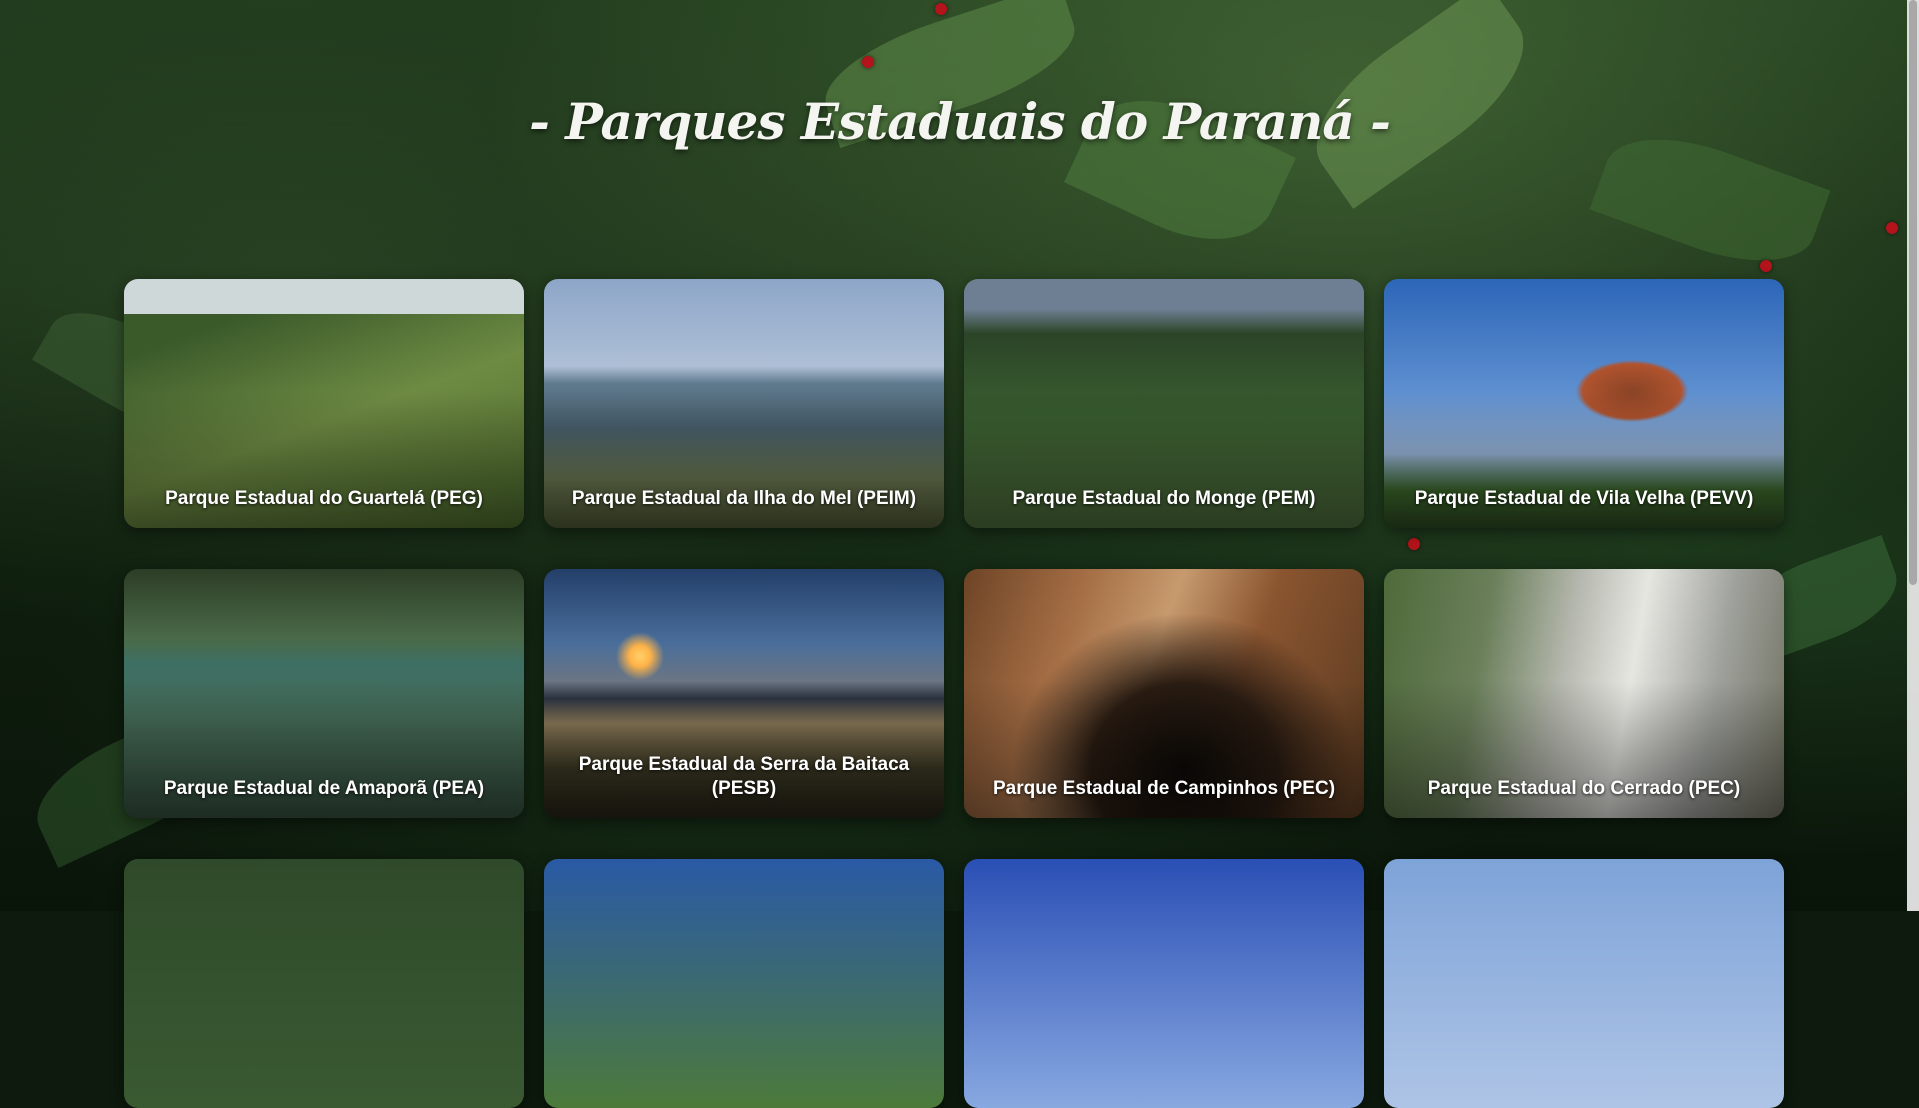 This screenshot has height=1108, width=1919. Describe the element at coordinates (744, 498) in the screenshot. I see `park-card-title: Parque Estadual da Ilha do Mel (PEIM)` at that location.